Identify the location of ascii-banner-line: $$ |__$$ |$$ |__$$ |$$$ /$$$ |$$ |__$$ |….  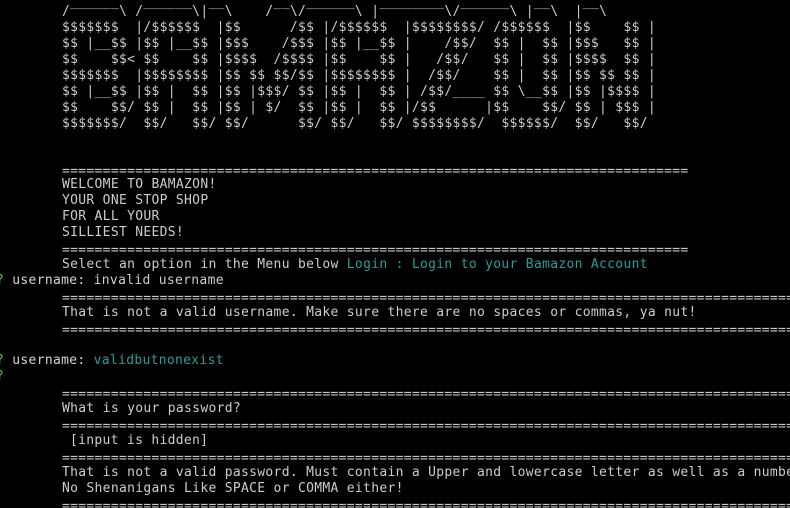
(359, 43).